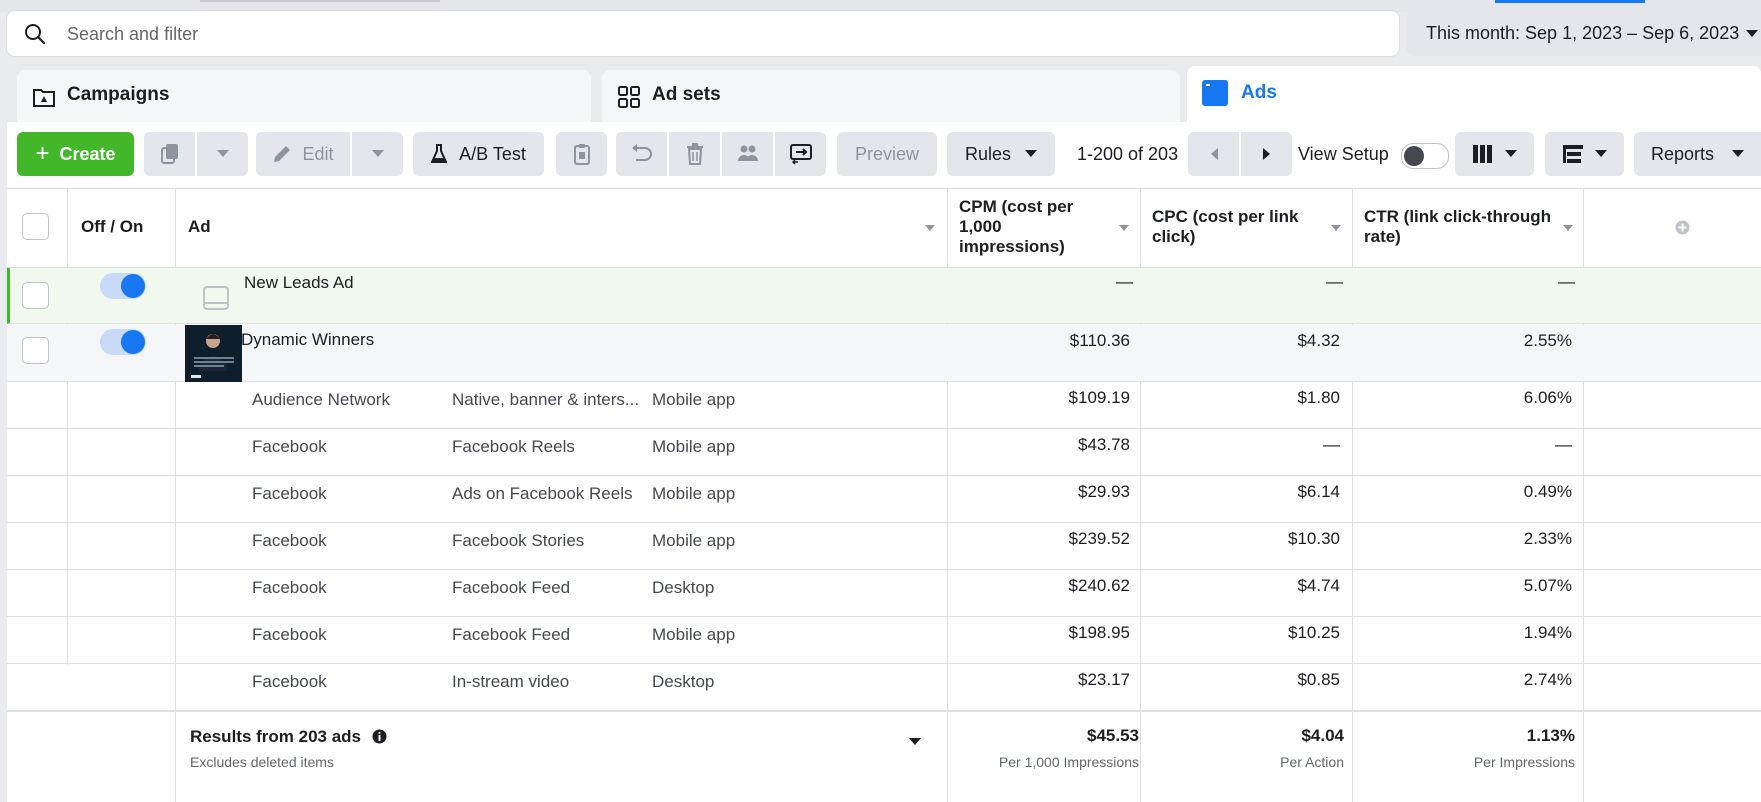  Describe the element at coordinates (1547, 585) in the screenshot. I see `ctr-value: 5.07%` at that location.